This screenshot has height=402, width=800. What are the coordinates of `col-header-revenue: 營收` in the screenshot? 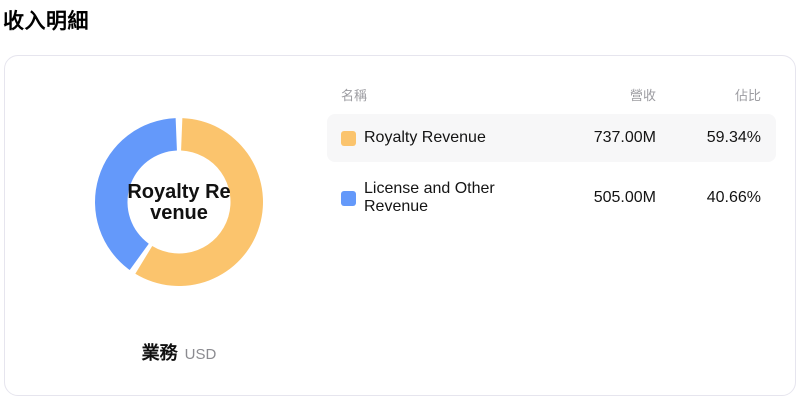 It's located at (642, 95).